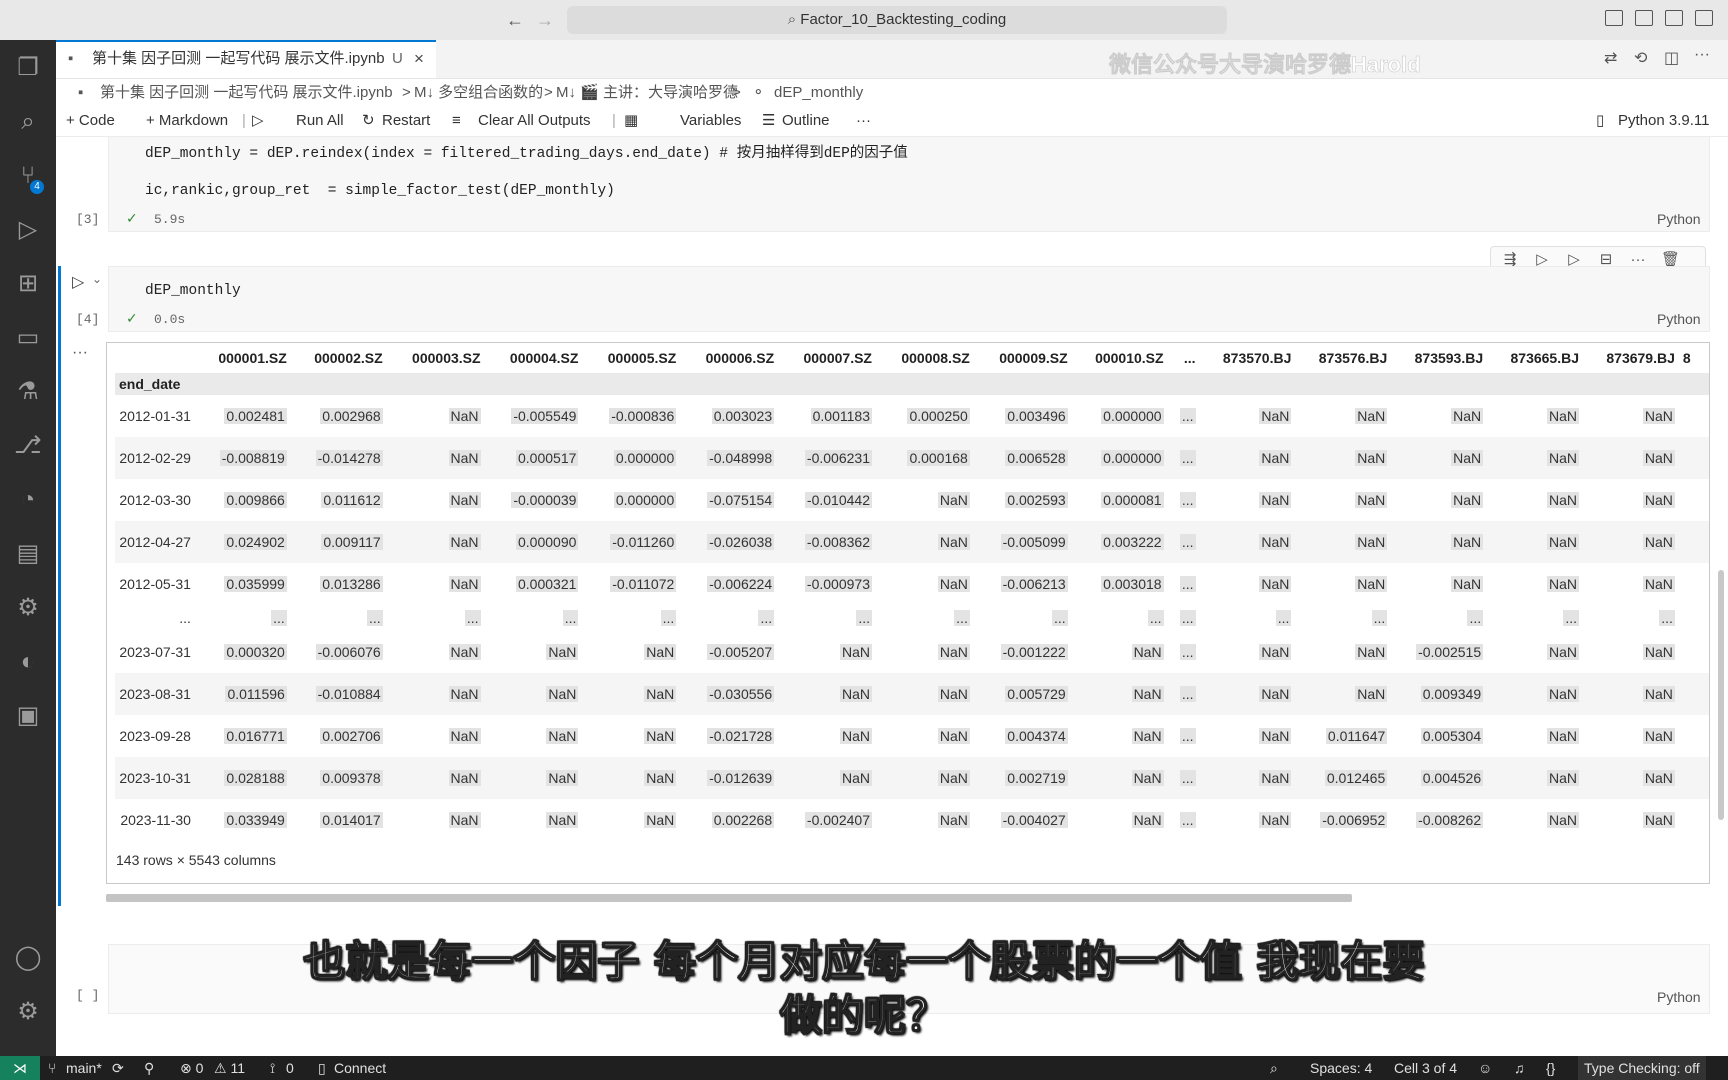 This screenshot has height=1080, width=1728. Describe the element at coordinates (320, 121) in the screenshot. I see `run-all-button: Run All` at that location.